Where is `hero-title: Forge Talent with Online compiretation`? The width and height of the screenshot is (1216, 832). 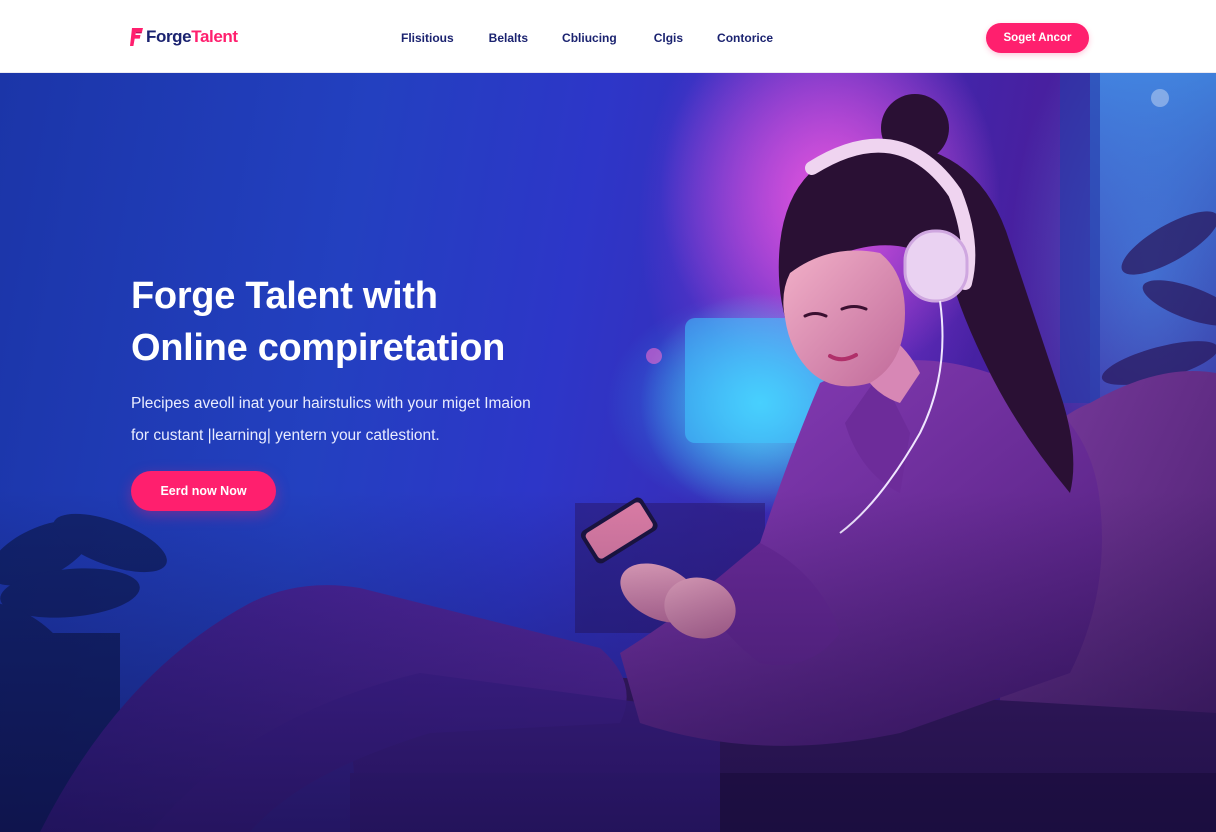
hero-title: Forge Talent with Online compiretation is located at coordinates (391, 322).